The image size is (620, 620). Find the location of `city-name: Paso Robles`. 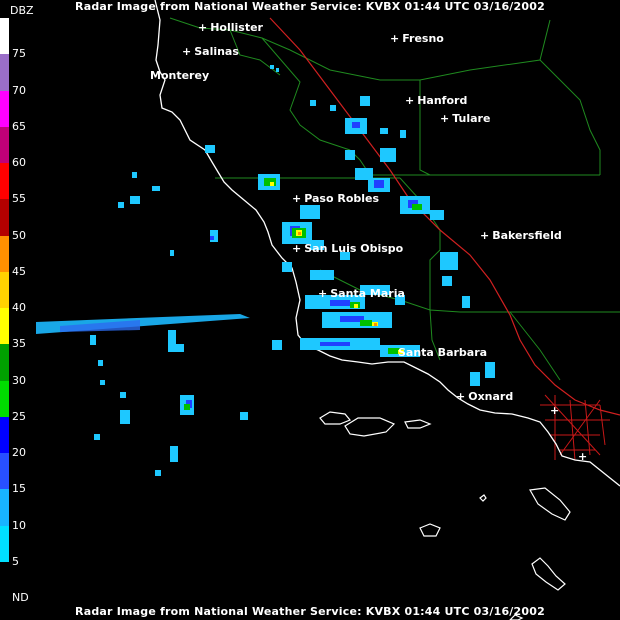

city-name: Paso Robles is located at coordinates (342, 198).